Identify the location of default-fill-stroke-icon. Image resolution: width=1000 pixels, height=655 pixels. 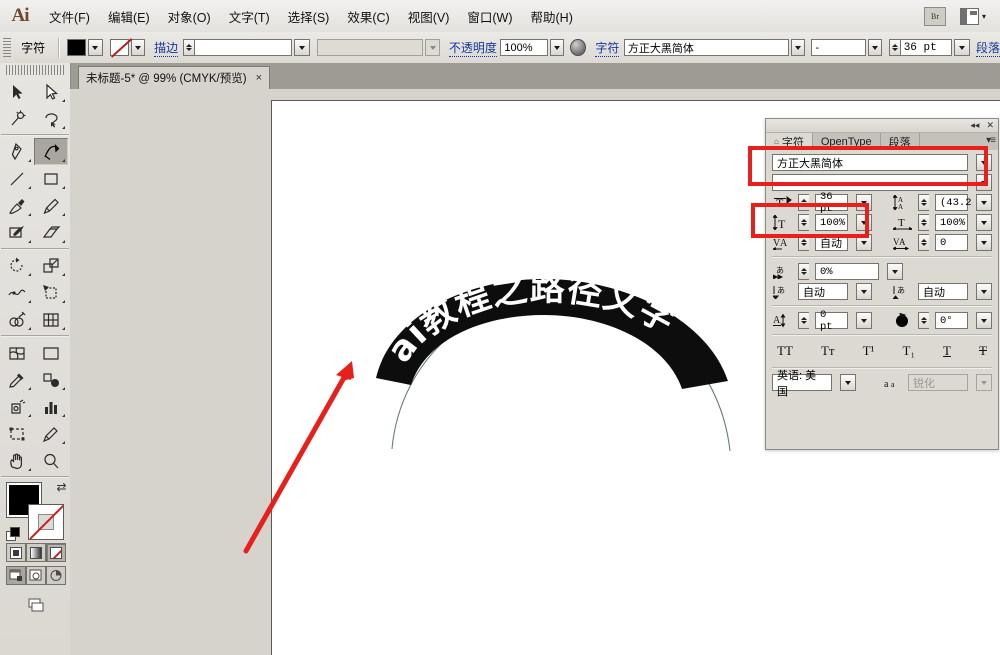
(13, 534).